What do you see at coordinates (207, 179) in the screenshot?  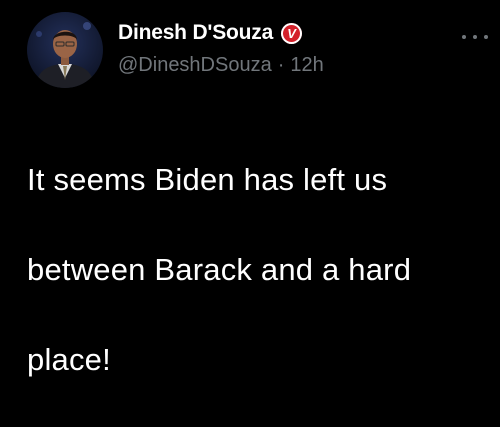 I see `tweet-text-line: It seems Biden has left us` at bounding box center [207, 179].